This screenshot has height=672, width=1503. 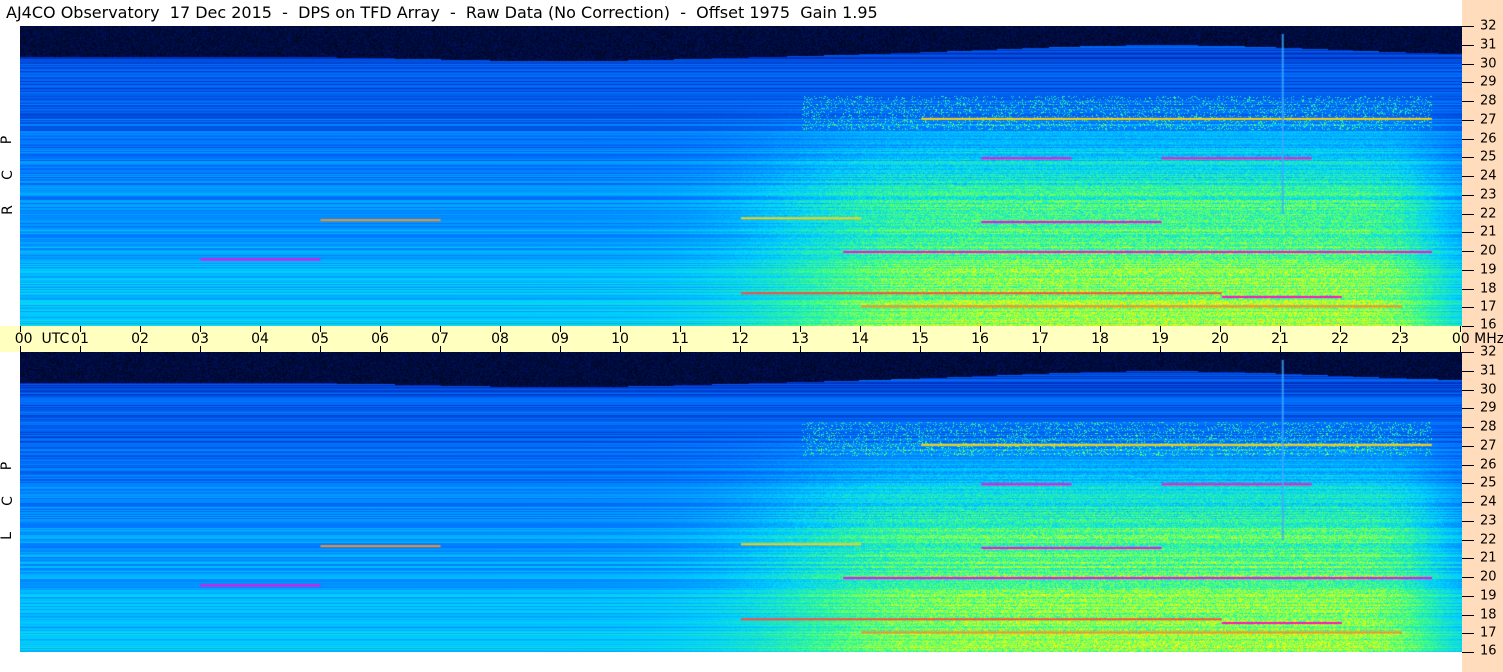 I want to click on time-tick-label: 06, so click(x=380, y=339).